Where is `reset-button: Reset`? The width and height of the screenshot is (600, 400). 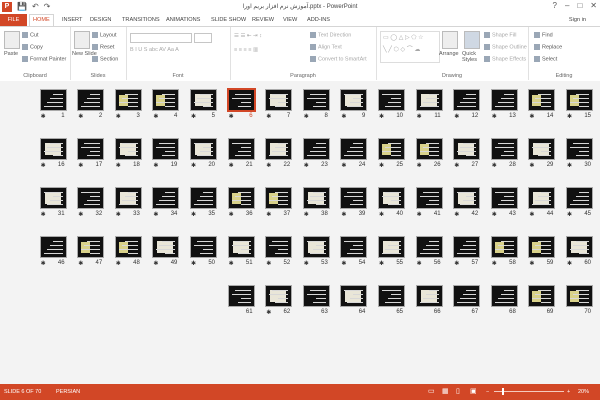
reset-button: Reset is located at coordinates (103, 47).